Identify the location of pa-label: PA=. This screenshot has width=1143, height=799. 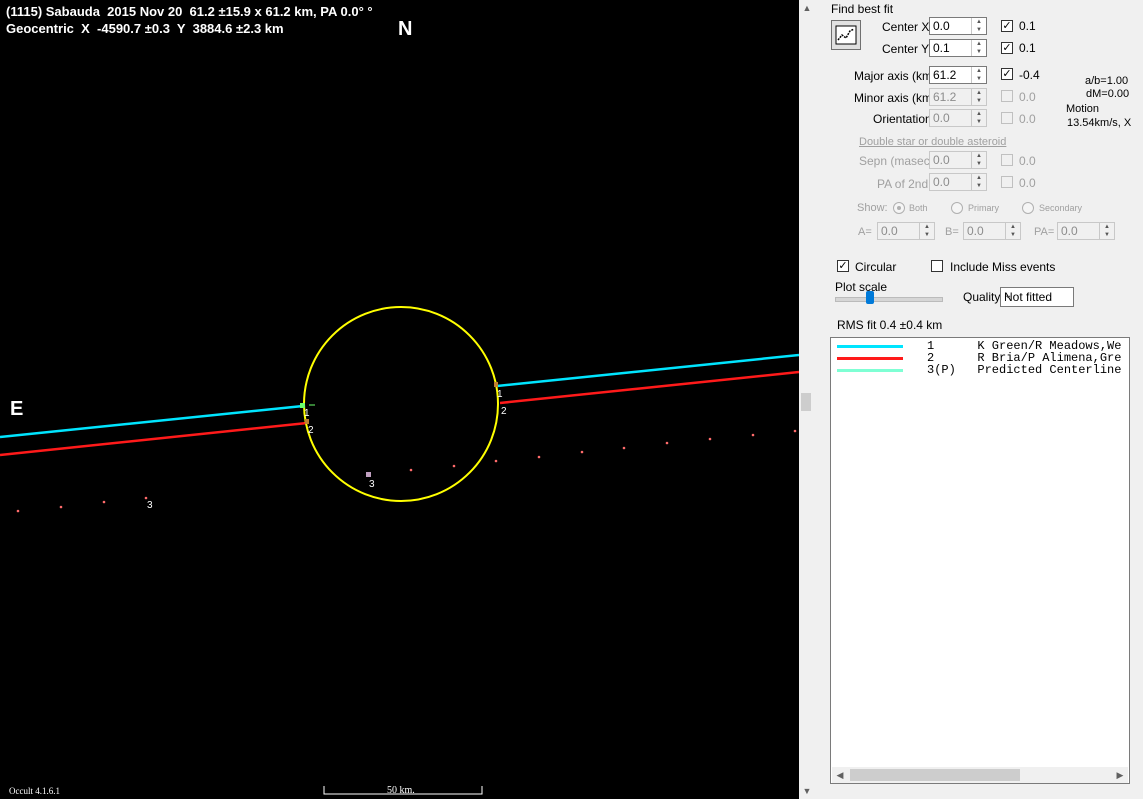
(1044, 232).